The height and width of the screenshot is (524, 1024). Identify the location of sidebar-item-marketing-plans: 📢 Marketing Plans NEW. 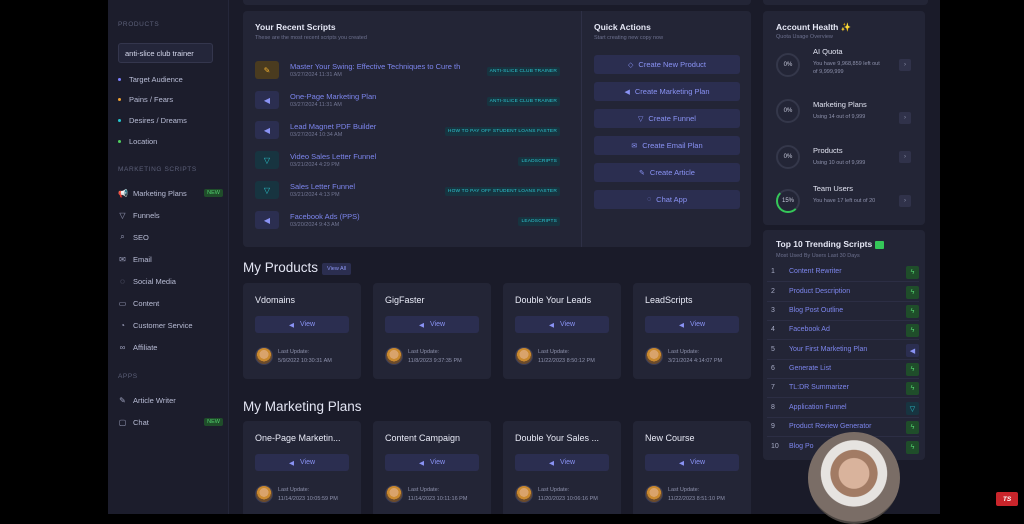
(170, 193).